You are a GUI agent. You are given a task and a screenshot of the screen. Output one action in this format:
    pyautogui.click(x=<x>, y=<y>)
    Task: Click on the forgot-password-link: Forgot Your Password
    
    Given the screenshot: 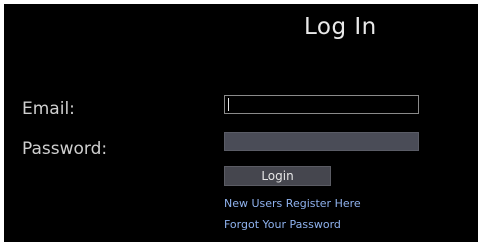 What is the action you would take?
    pyautogui.click(x=282, y=224)
    